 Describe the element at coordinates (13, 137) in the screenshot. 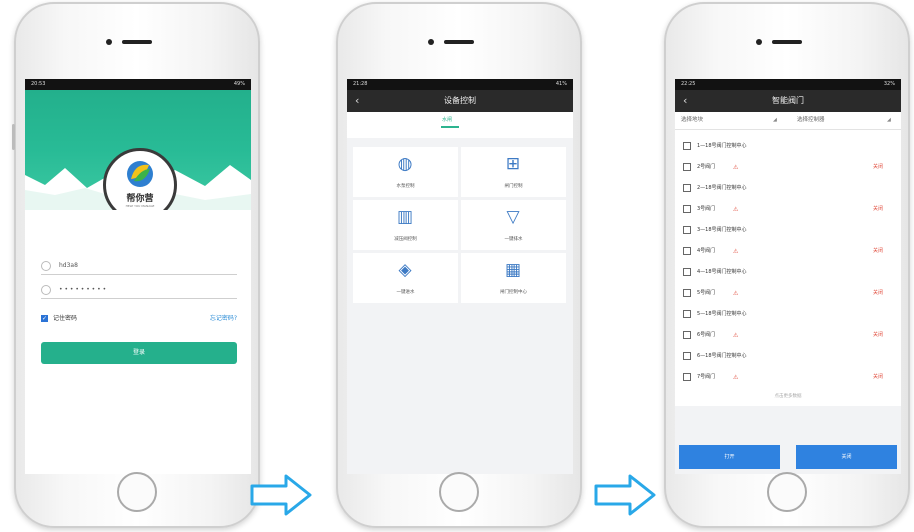

I see `volume-button` at that location.